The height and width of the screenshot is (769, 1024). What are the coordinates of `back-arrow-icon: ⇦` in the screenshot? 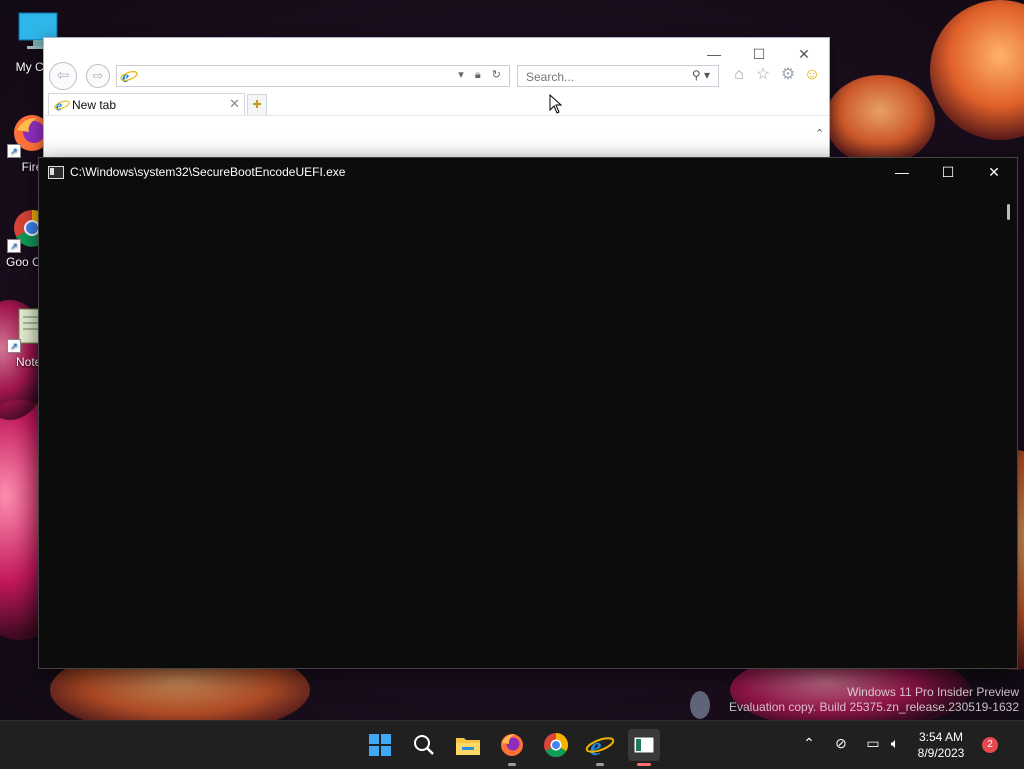 It's located at (63, 75).